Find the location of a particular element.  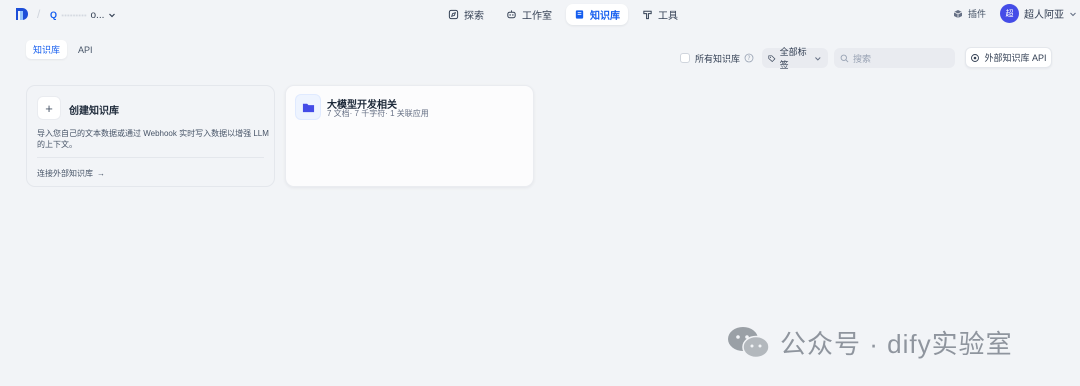

wechat-watermark: 公众号 · dify实验室 is located at coordinates (869, 342).